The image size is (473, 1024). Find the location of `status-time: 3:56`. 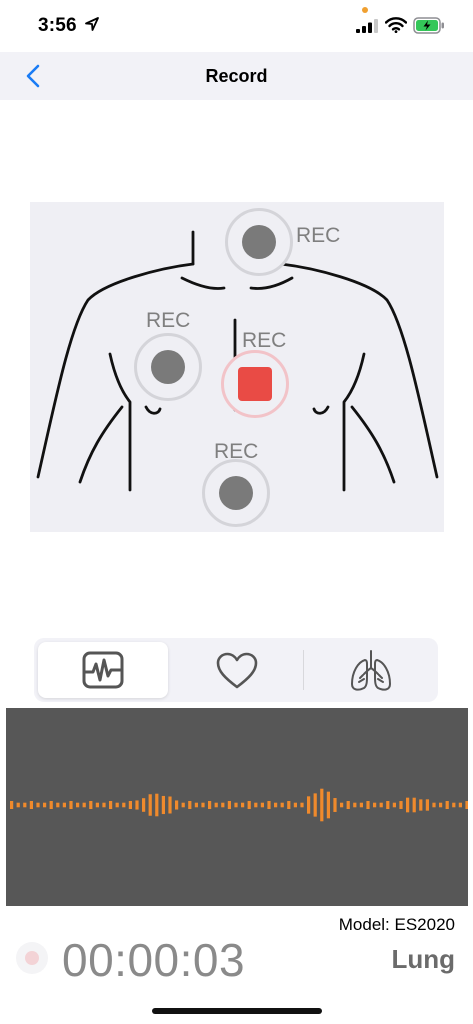

status-time: 3:56 is located at coordinates (57, 25).